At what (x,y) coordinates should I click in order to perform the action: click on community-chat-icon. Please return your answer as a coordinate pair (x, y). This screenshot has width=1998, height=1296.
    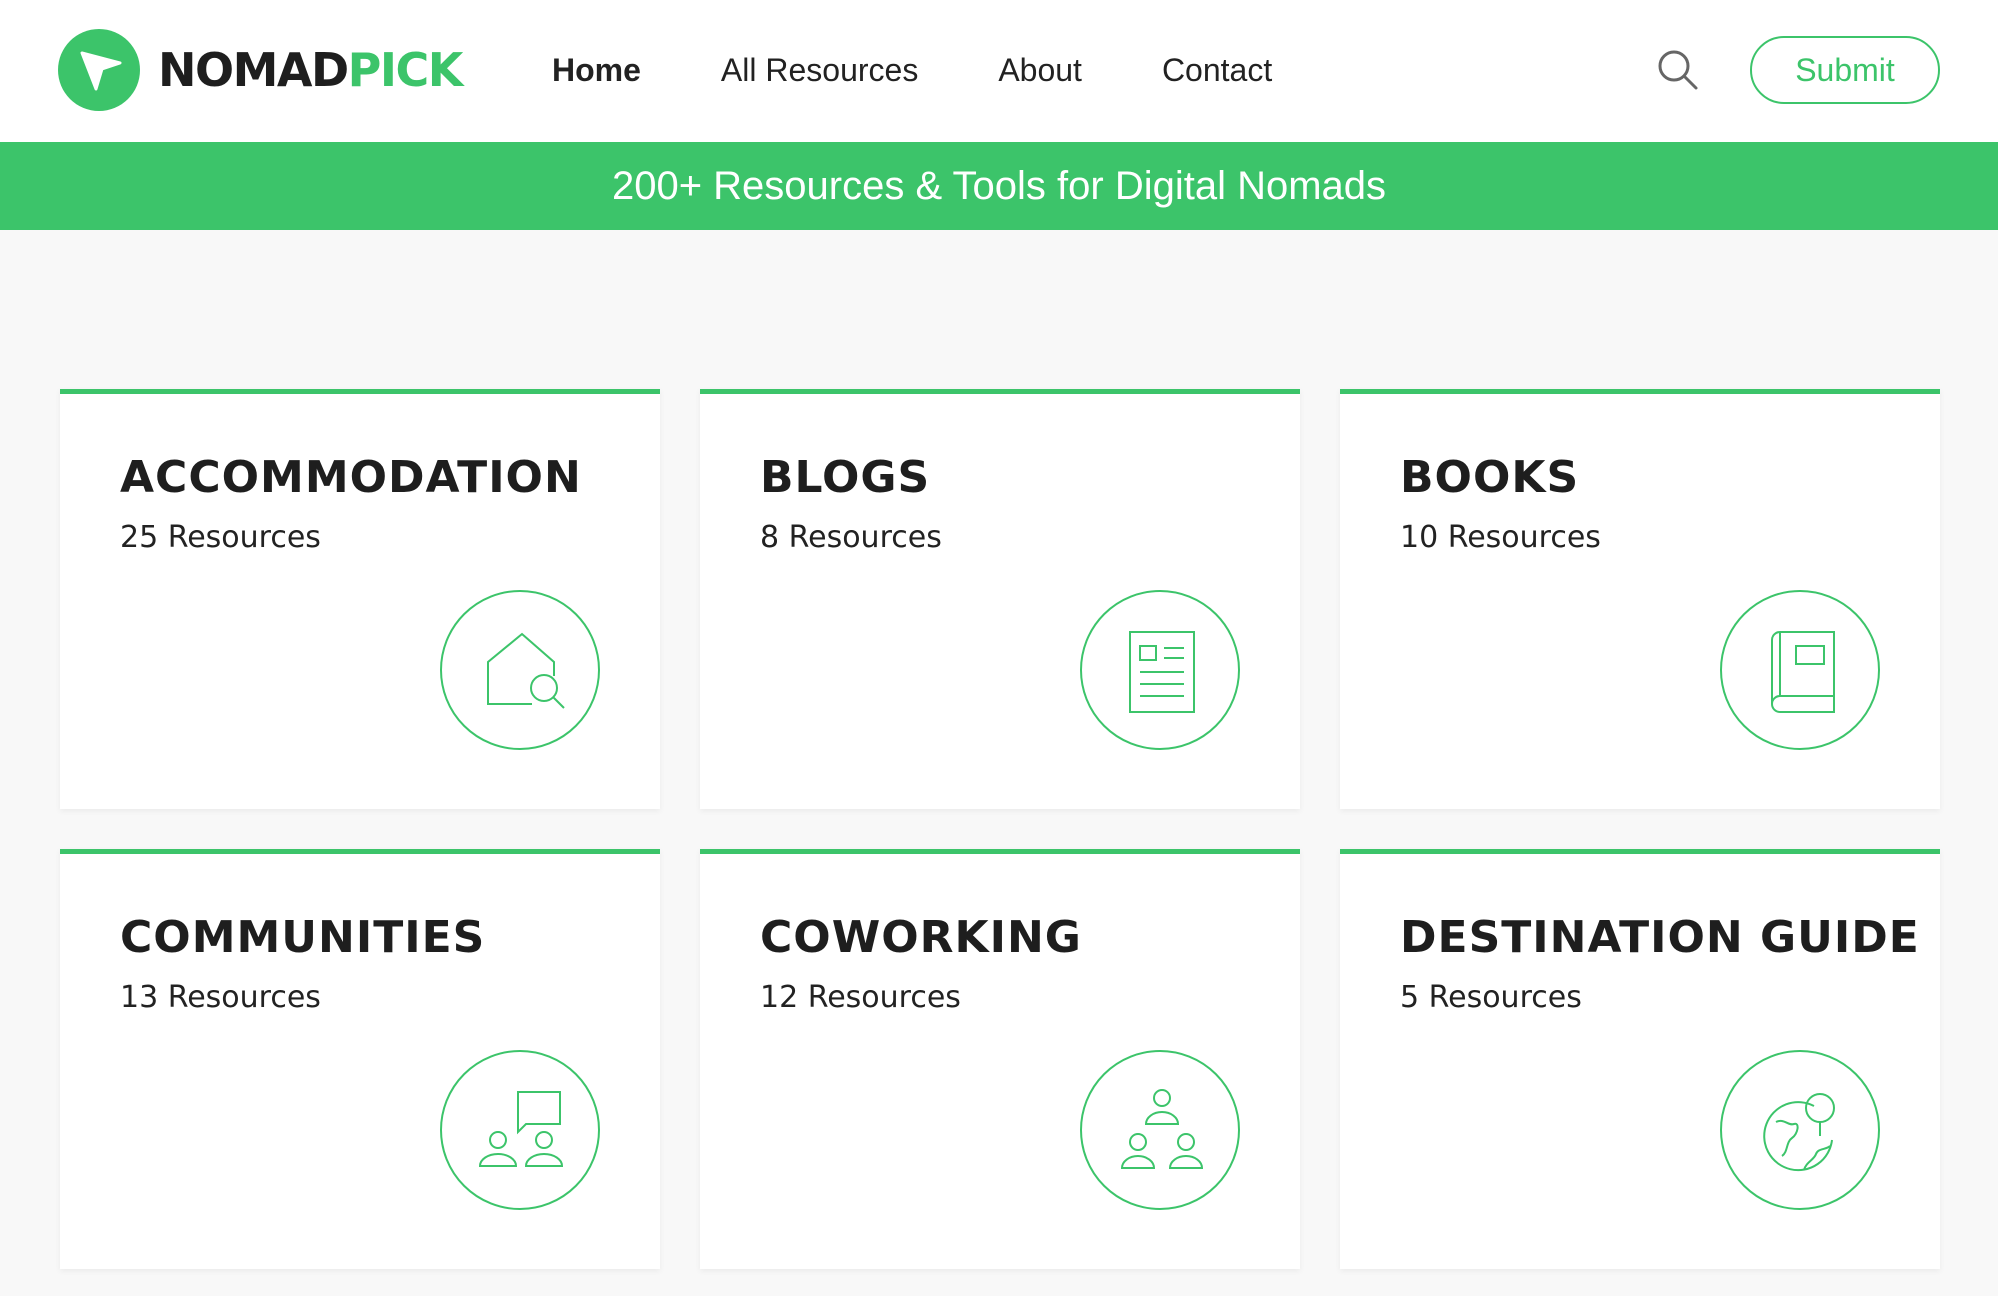
    Looking at the image, I should click on (520, 1130).